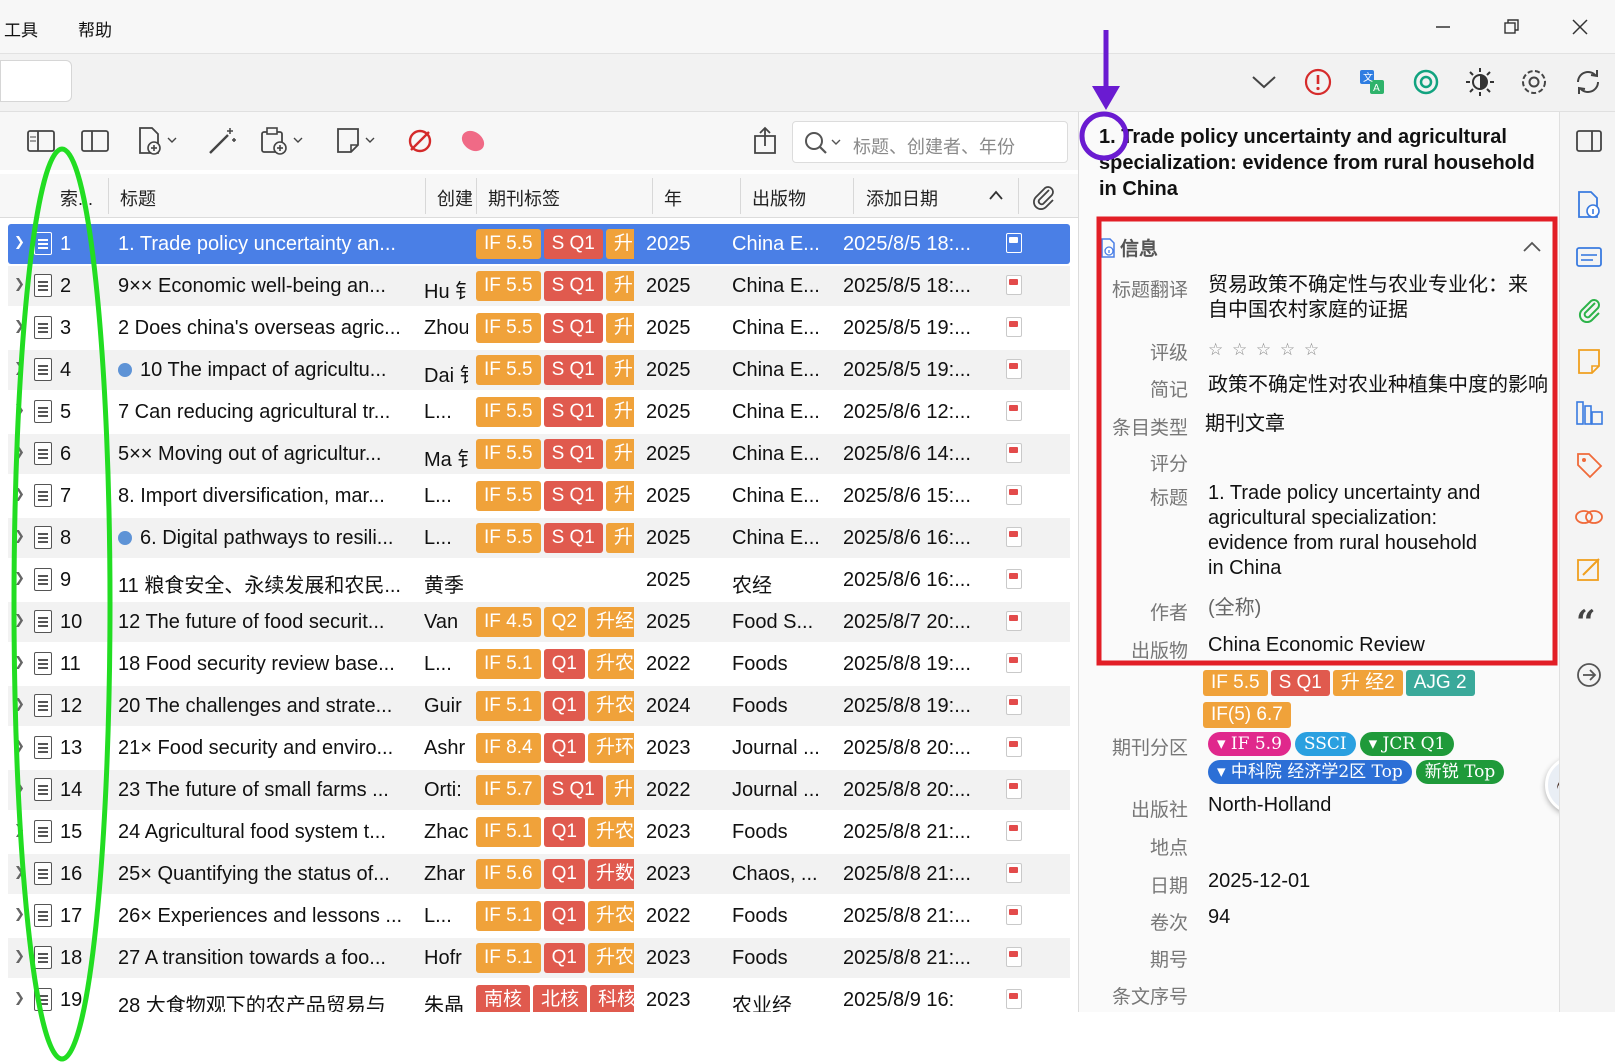 Image resolution: width=1615 pixels, height=1063 pixels. Describe the element at coordinates (1534, 82) in the screenshot. I see `gear-icon` at that location.